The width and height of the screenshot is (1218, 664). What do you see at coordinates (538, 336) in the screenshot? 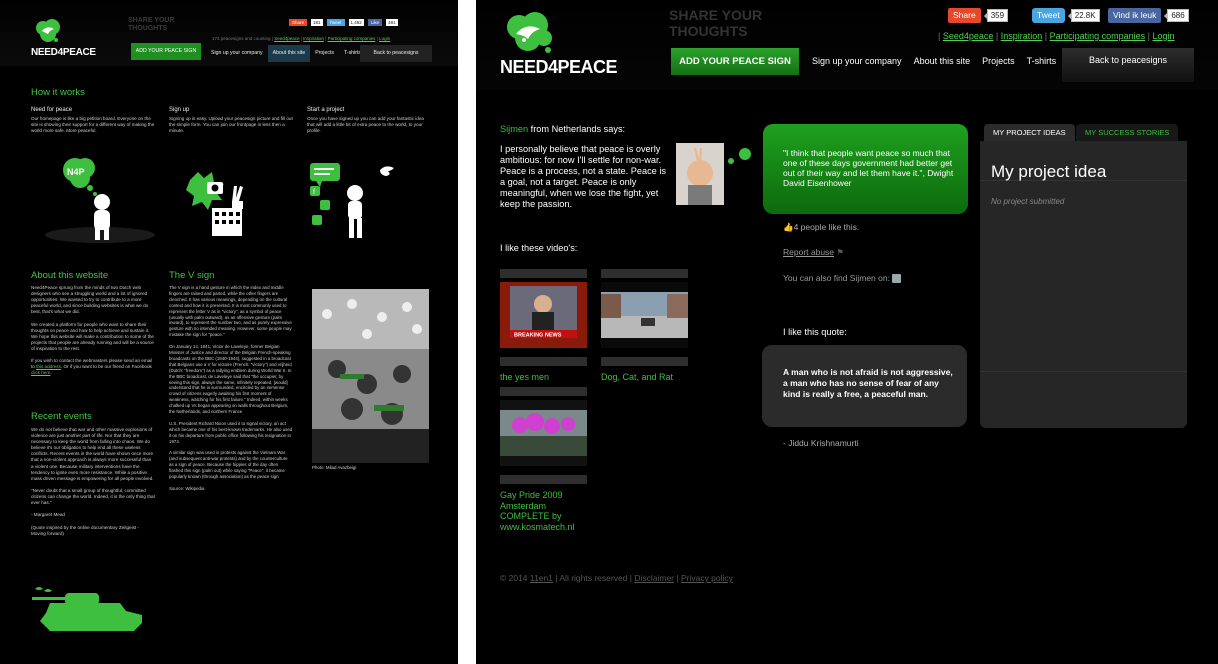
I see `breaking-news-badge: BREAKING NEWS` at bounding box center [538, 336].